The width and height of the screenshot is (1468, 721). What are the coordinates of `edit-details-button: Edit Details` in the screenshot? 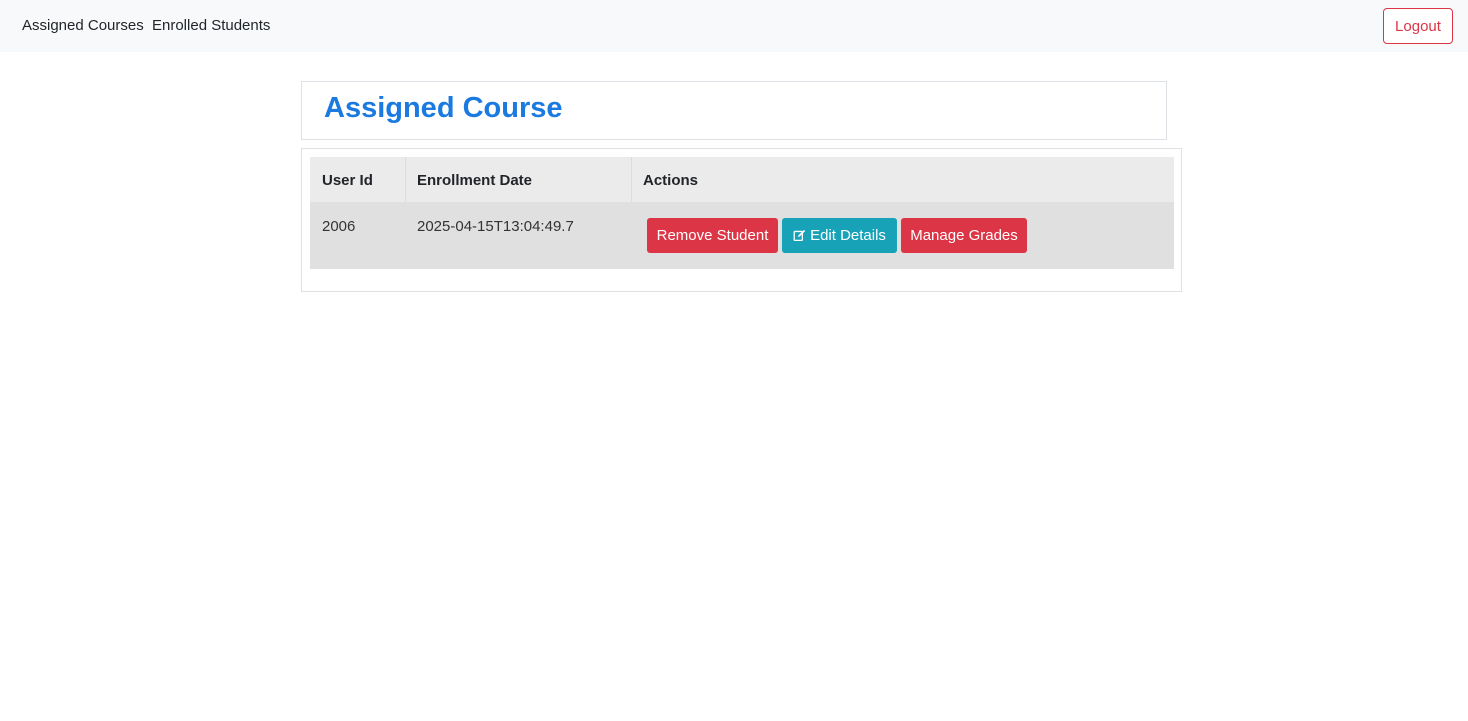 It's located at (839, 235).